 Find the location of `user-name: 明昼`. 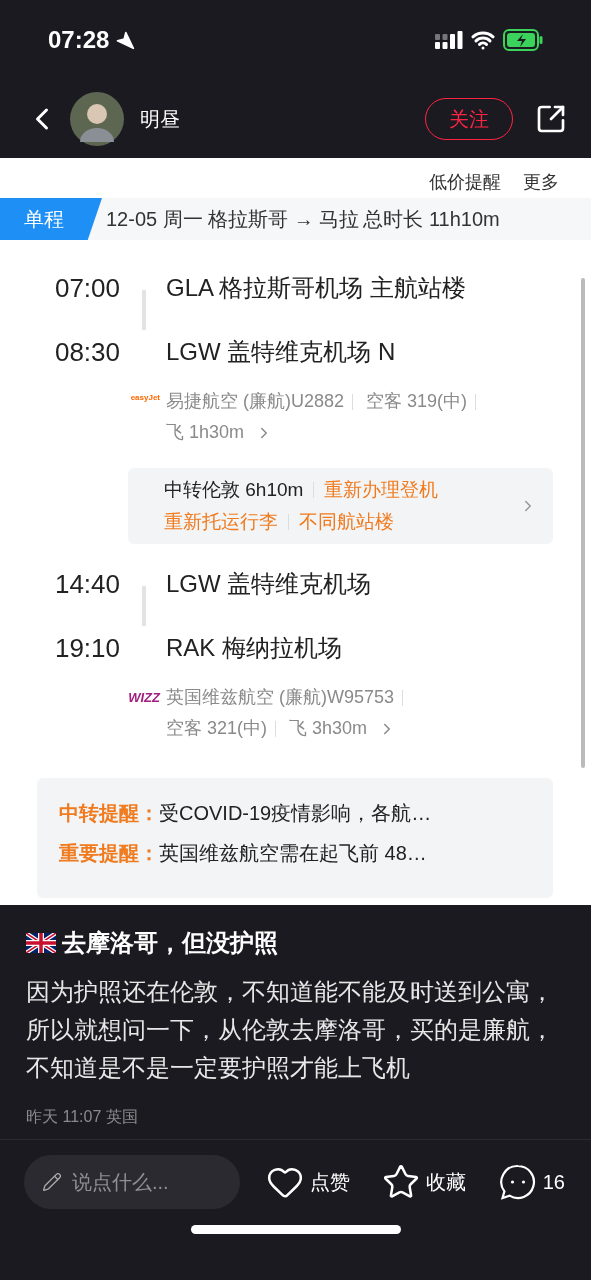

user-name: 明昼 is located at coordinates (160, 119).